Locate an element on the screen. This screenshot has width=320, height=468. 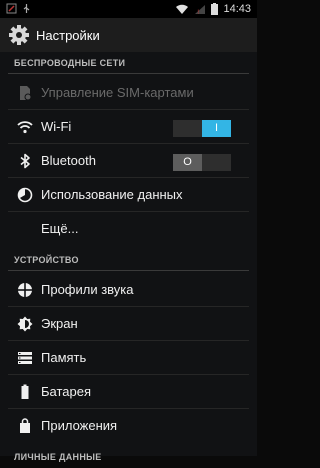
wifi-toggle: I is located at coordinates (202, 128).